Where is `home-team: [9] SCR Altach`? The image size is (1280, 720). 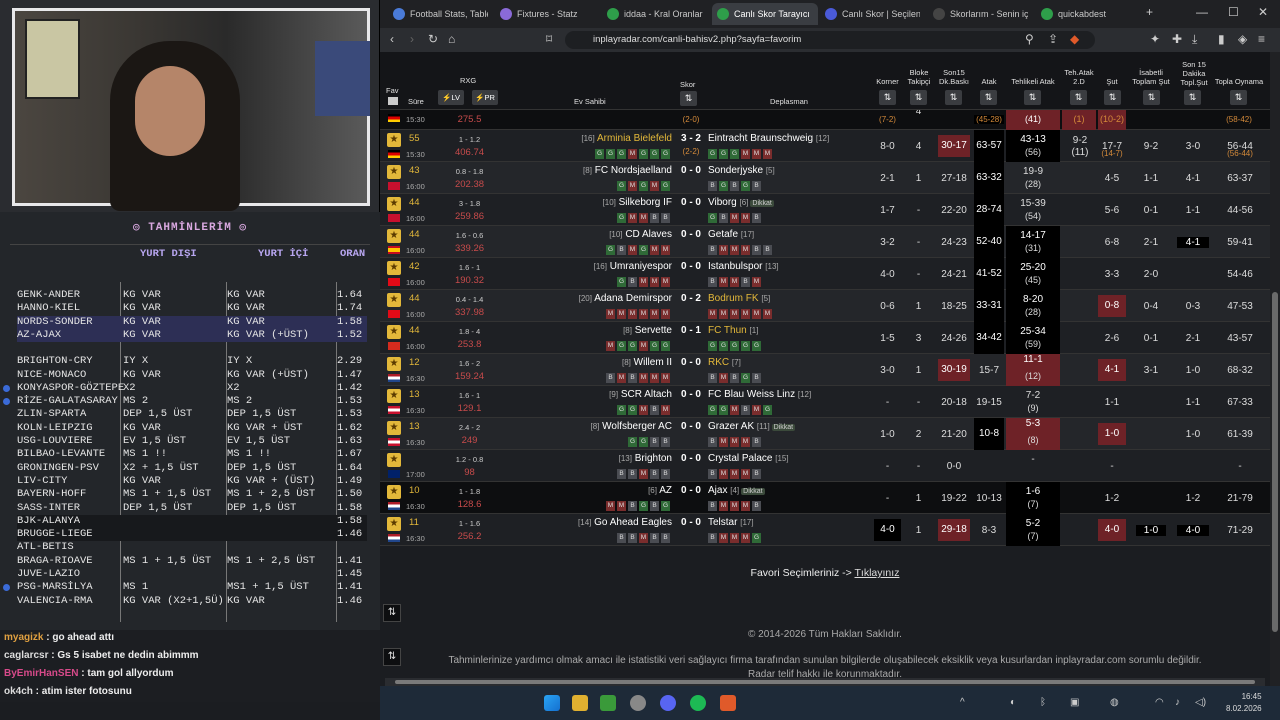 home-team: [9] SCR Altach is located at coordinates (640, 394).